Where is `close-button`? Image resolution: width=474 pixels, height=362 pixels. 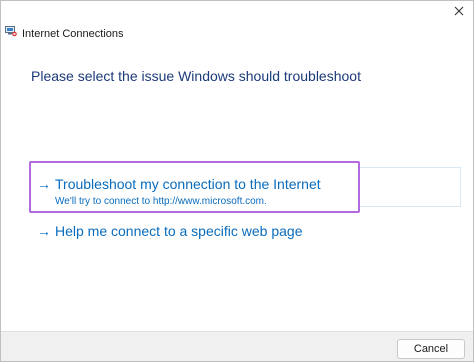 close-button is located at coordinates (459, 11).